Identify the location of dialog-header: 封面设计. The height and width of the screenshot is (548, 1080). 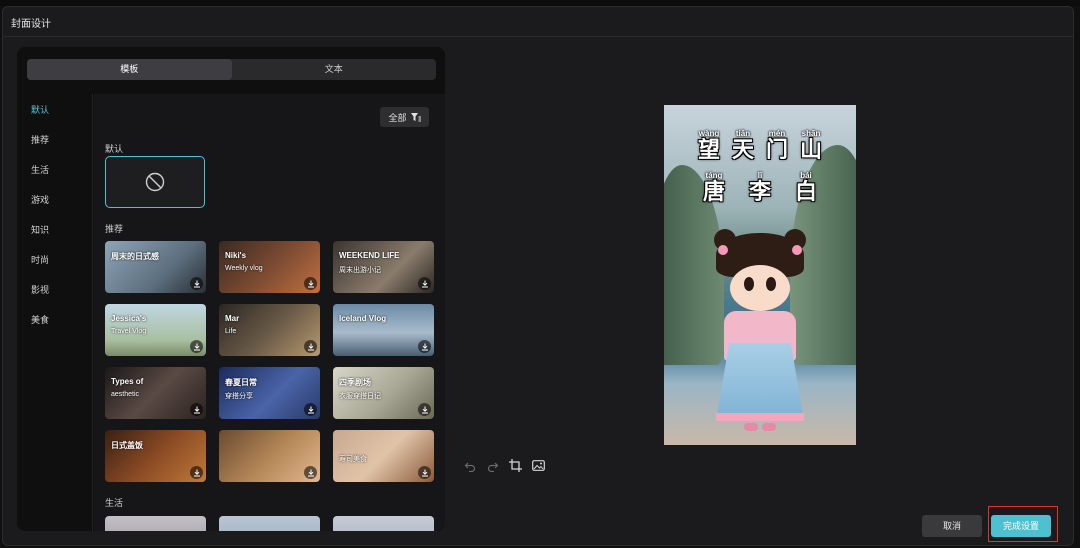
(538, 22).